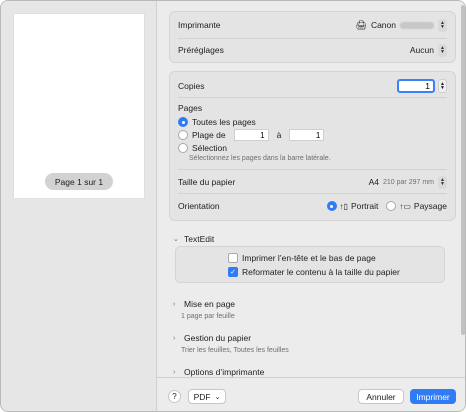  Describe the element at coordinates (312, 25) in the screenshot. I see `printer-row: Imprimante 🖨 Canon ▲ ▼` at that location.